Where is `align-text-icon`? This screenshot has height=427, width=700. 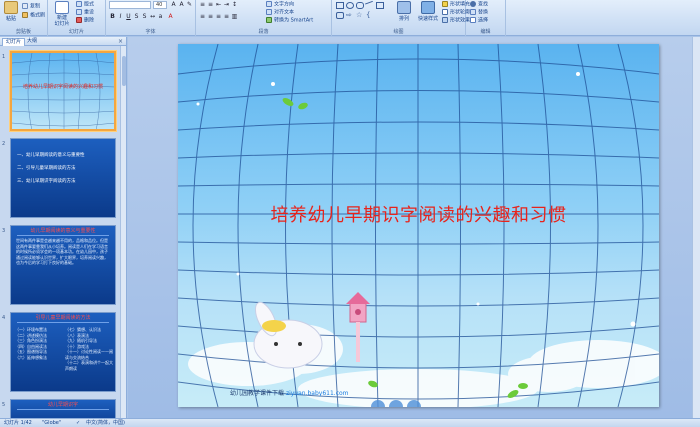 align-text-icon is located at coordinates (269, 12).